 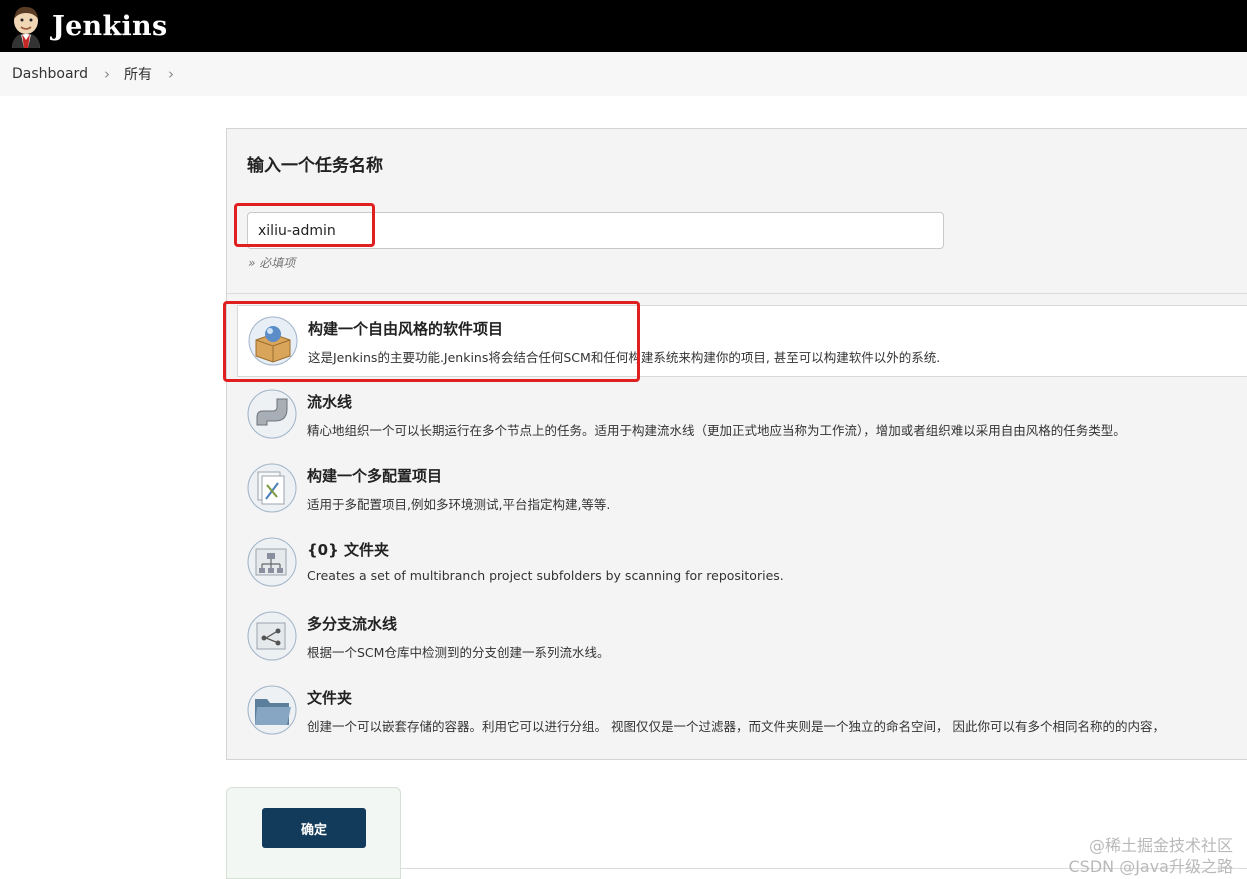 I want to click on jenkins-logo-link: Jenkins, so click(x=87, y=26).